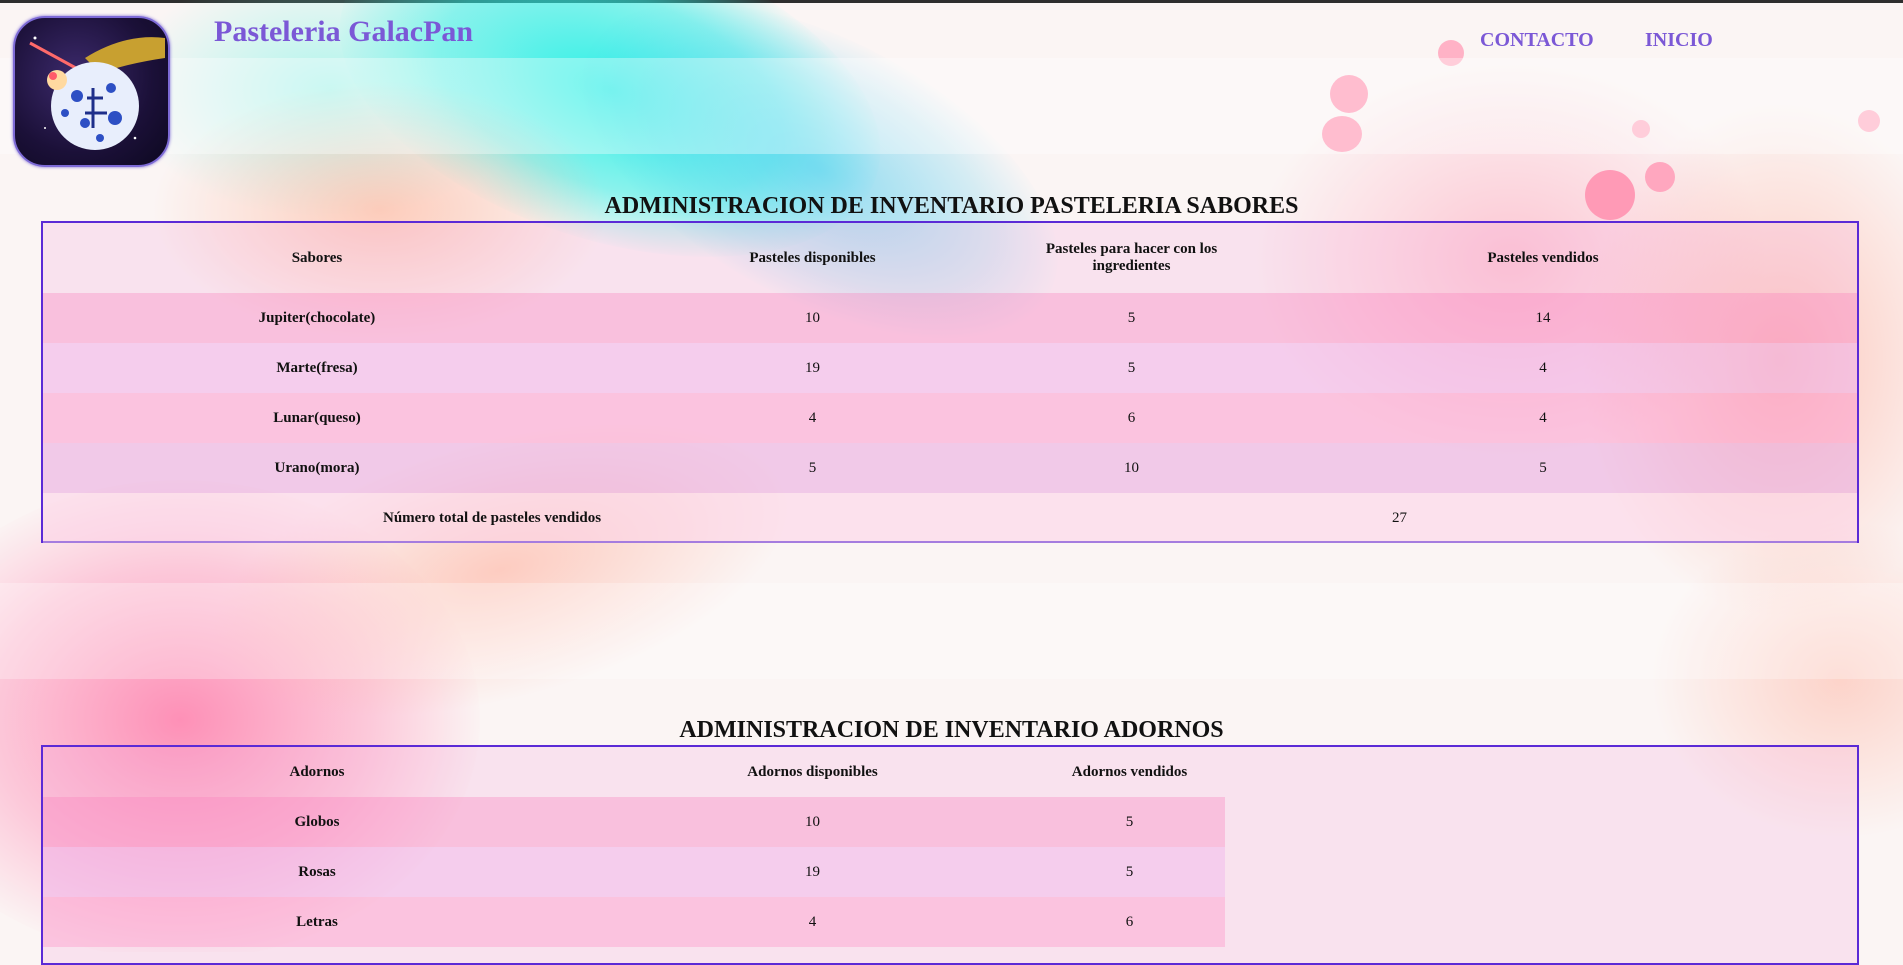 The image size is (1903, 965). Describe the element at coordinates (1399, 517) in the screenshot. I see `total-sold-value: 27` at that location.